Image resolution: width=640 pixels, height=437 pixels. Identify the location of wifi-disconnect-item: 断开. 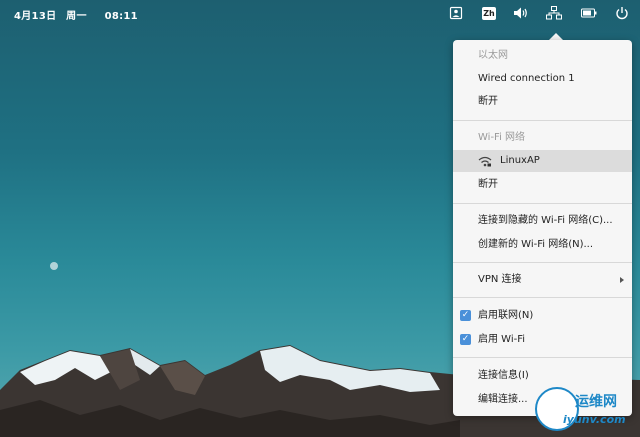
(542, 185).